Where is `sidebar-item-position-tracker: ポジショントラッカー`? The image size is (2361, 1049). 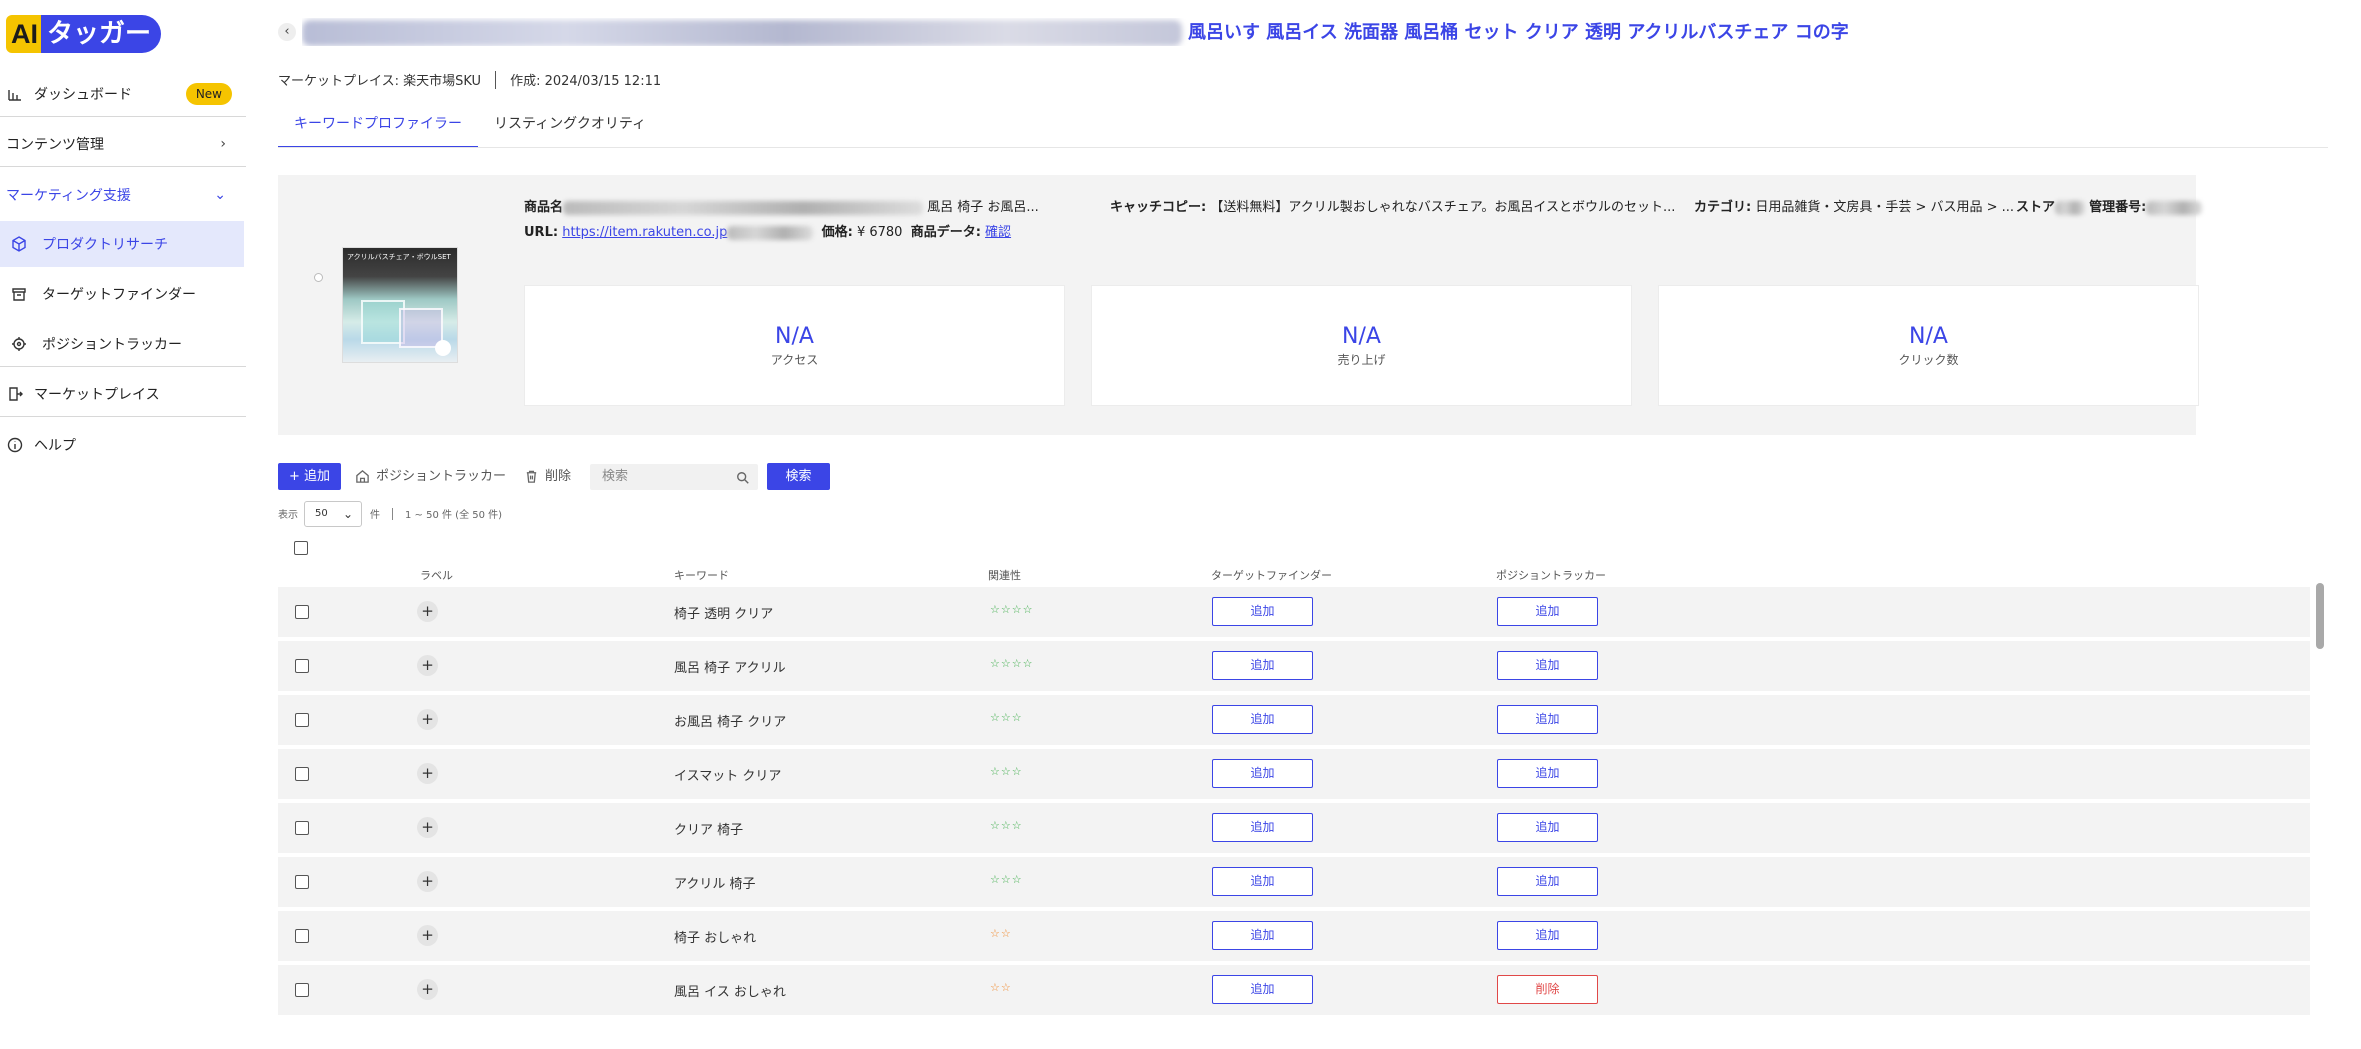
sidebar-item-position-tracker: ポジショントラッカー is located at coordinates (123, 344).